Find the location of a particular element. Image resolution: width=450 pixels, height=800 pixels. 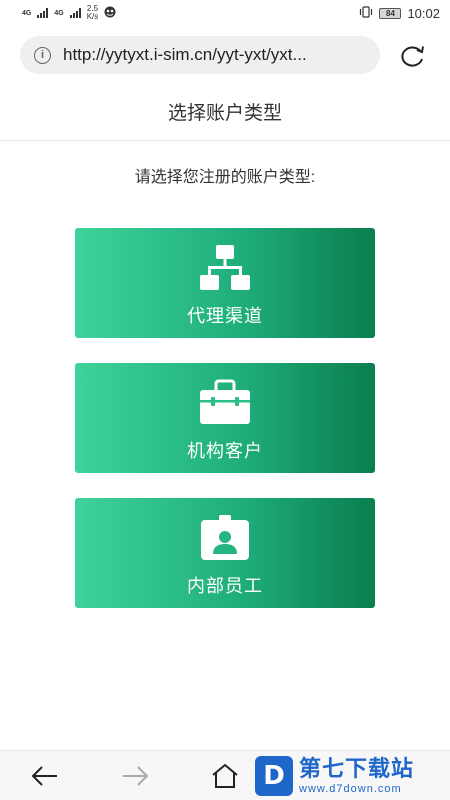

card-institution-client: 机构客户 is located at coordinates (225, 418).